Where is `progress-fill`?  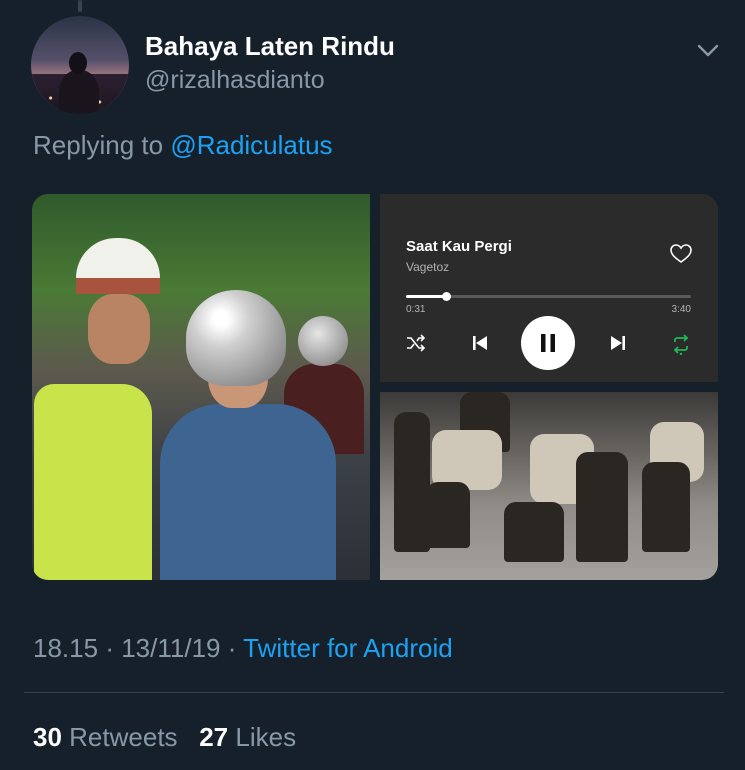 progress-fill is located at coordinates (426, 296).